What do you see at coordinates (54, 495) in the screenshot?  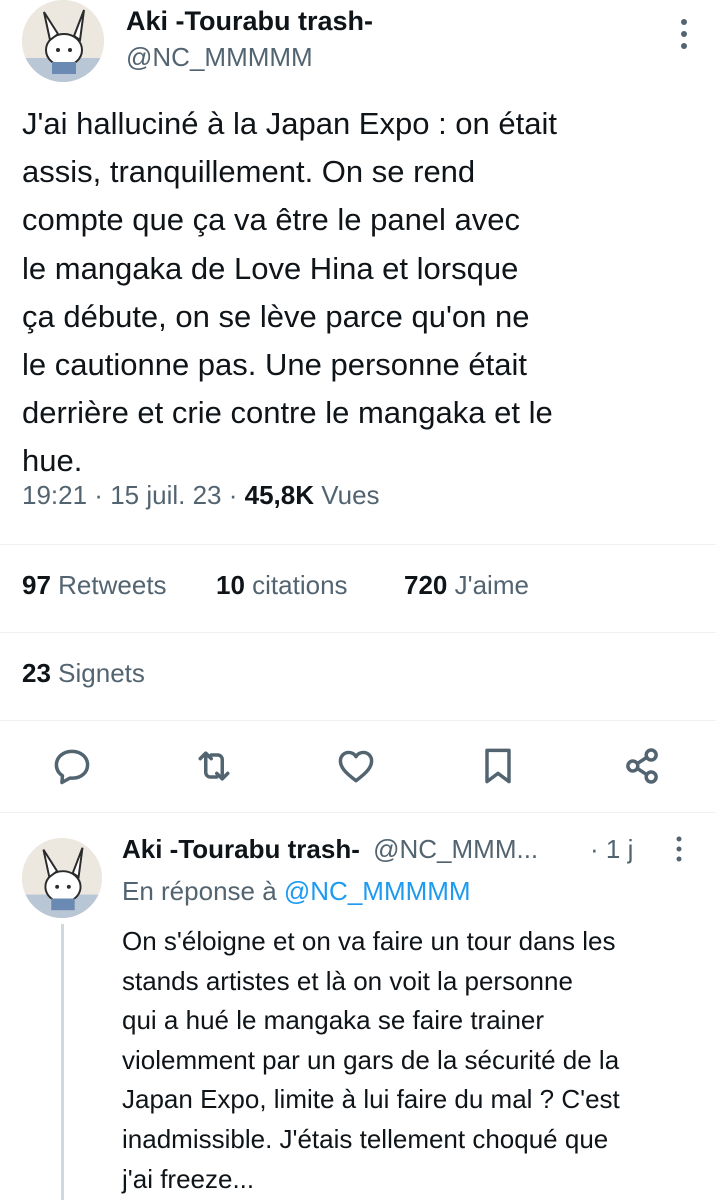 I see `tweet-time: 19:21` at bounding box center [54, 495].